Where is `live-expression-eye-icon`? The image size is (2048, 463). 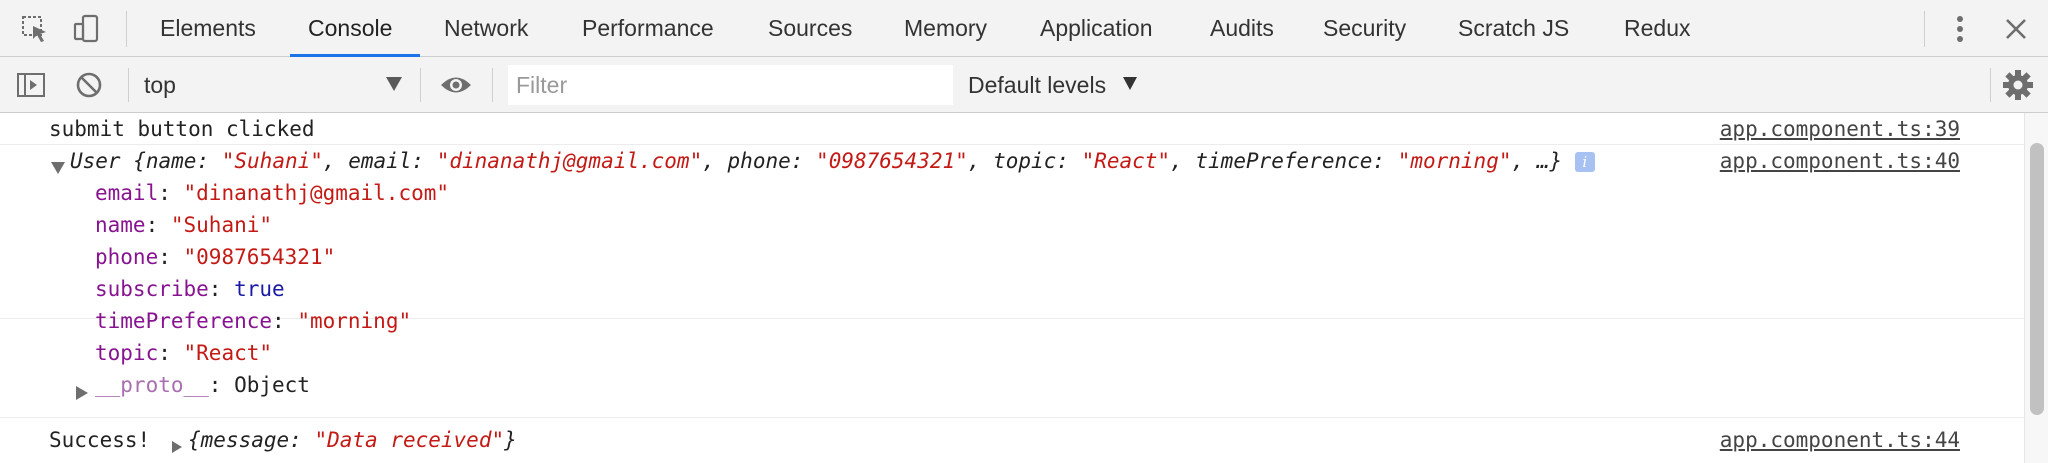 live-expression-eye-icon is located at coordinates (456, 85).